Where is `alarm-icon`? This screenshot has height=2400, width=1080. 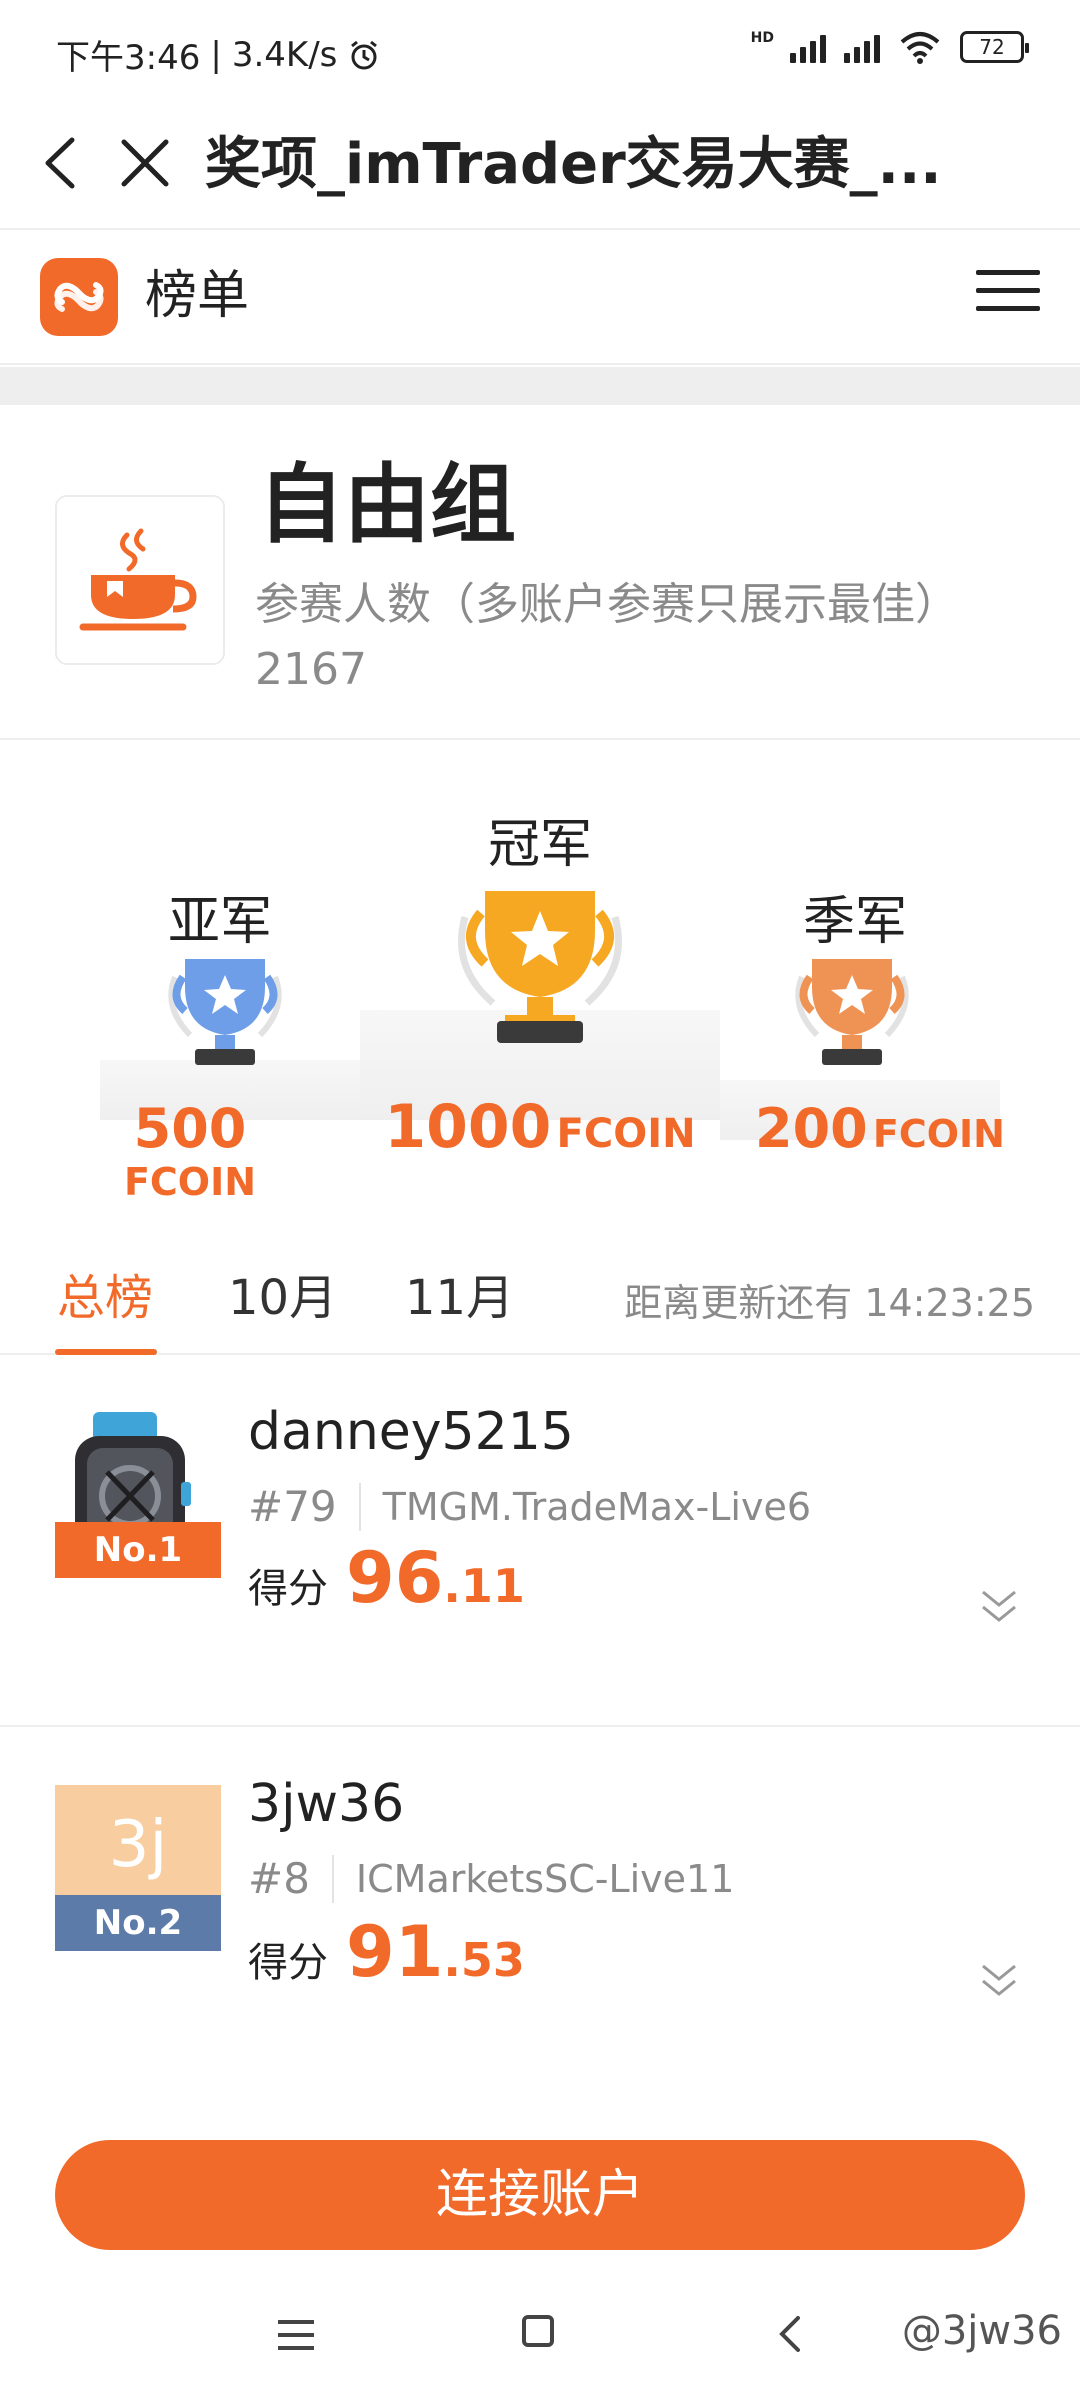
alarm-icon is located at coordinates (364, 54).